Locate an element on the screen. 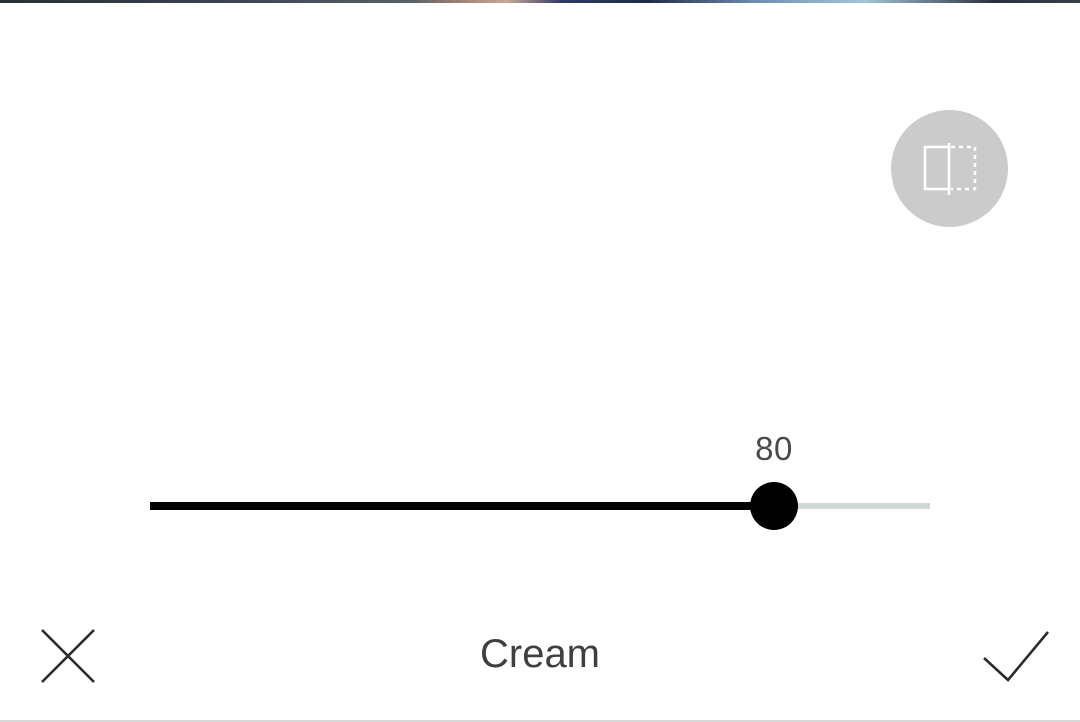  compare-split-icon is located at coordinates (949, 168).